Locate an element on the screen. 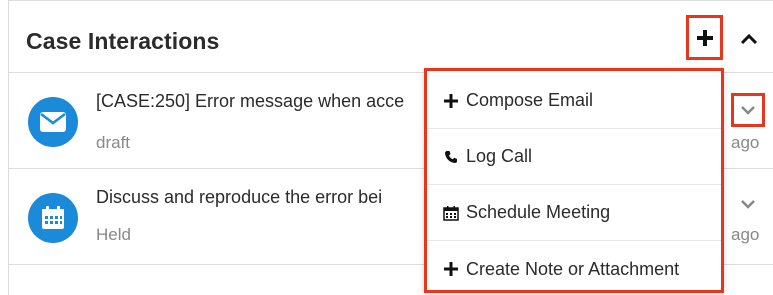  interaction-status: Held is located at coordinates (113, 234).